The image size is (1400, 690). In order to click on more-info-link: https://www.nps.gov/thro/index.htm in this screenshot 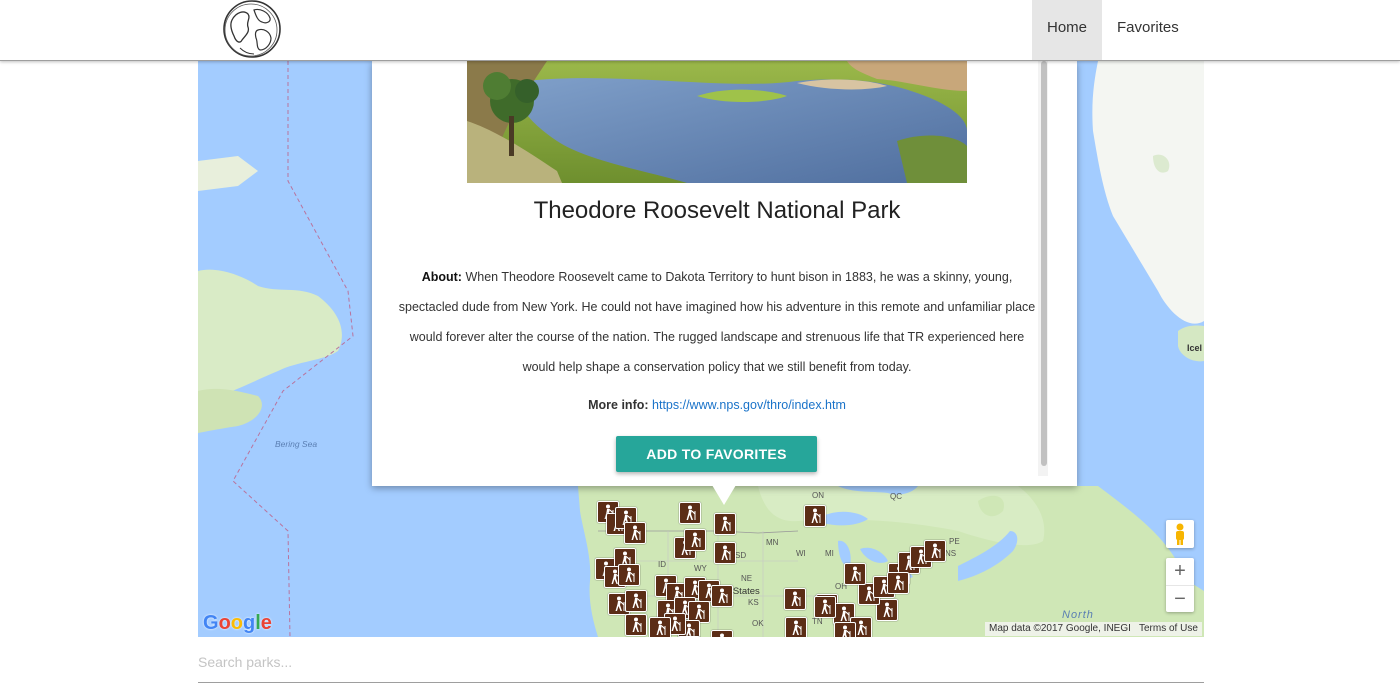, I will do `click(749, 405)`.